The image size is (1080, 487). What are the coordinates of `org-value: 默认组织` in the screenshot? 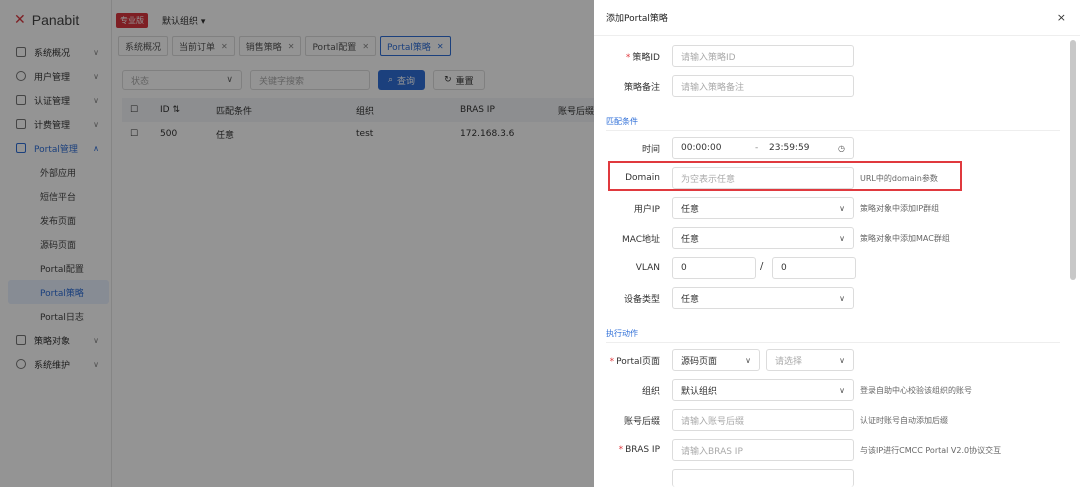 It's located at (699, 391).